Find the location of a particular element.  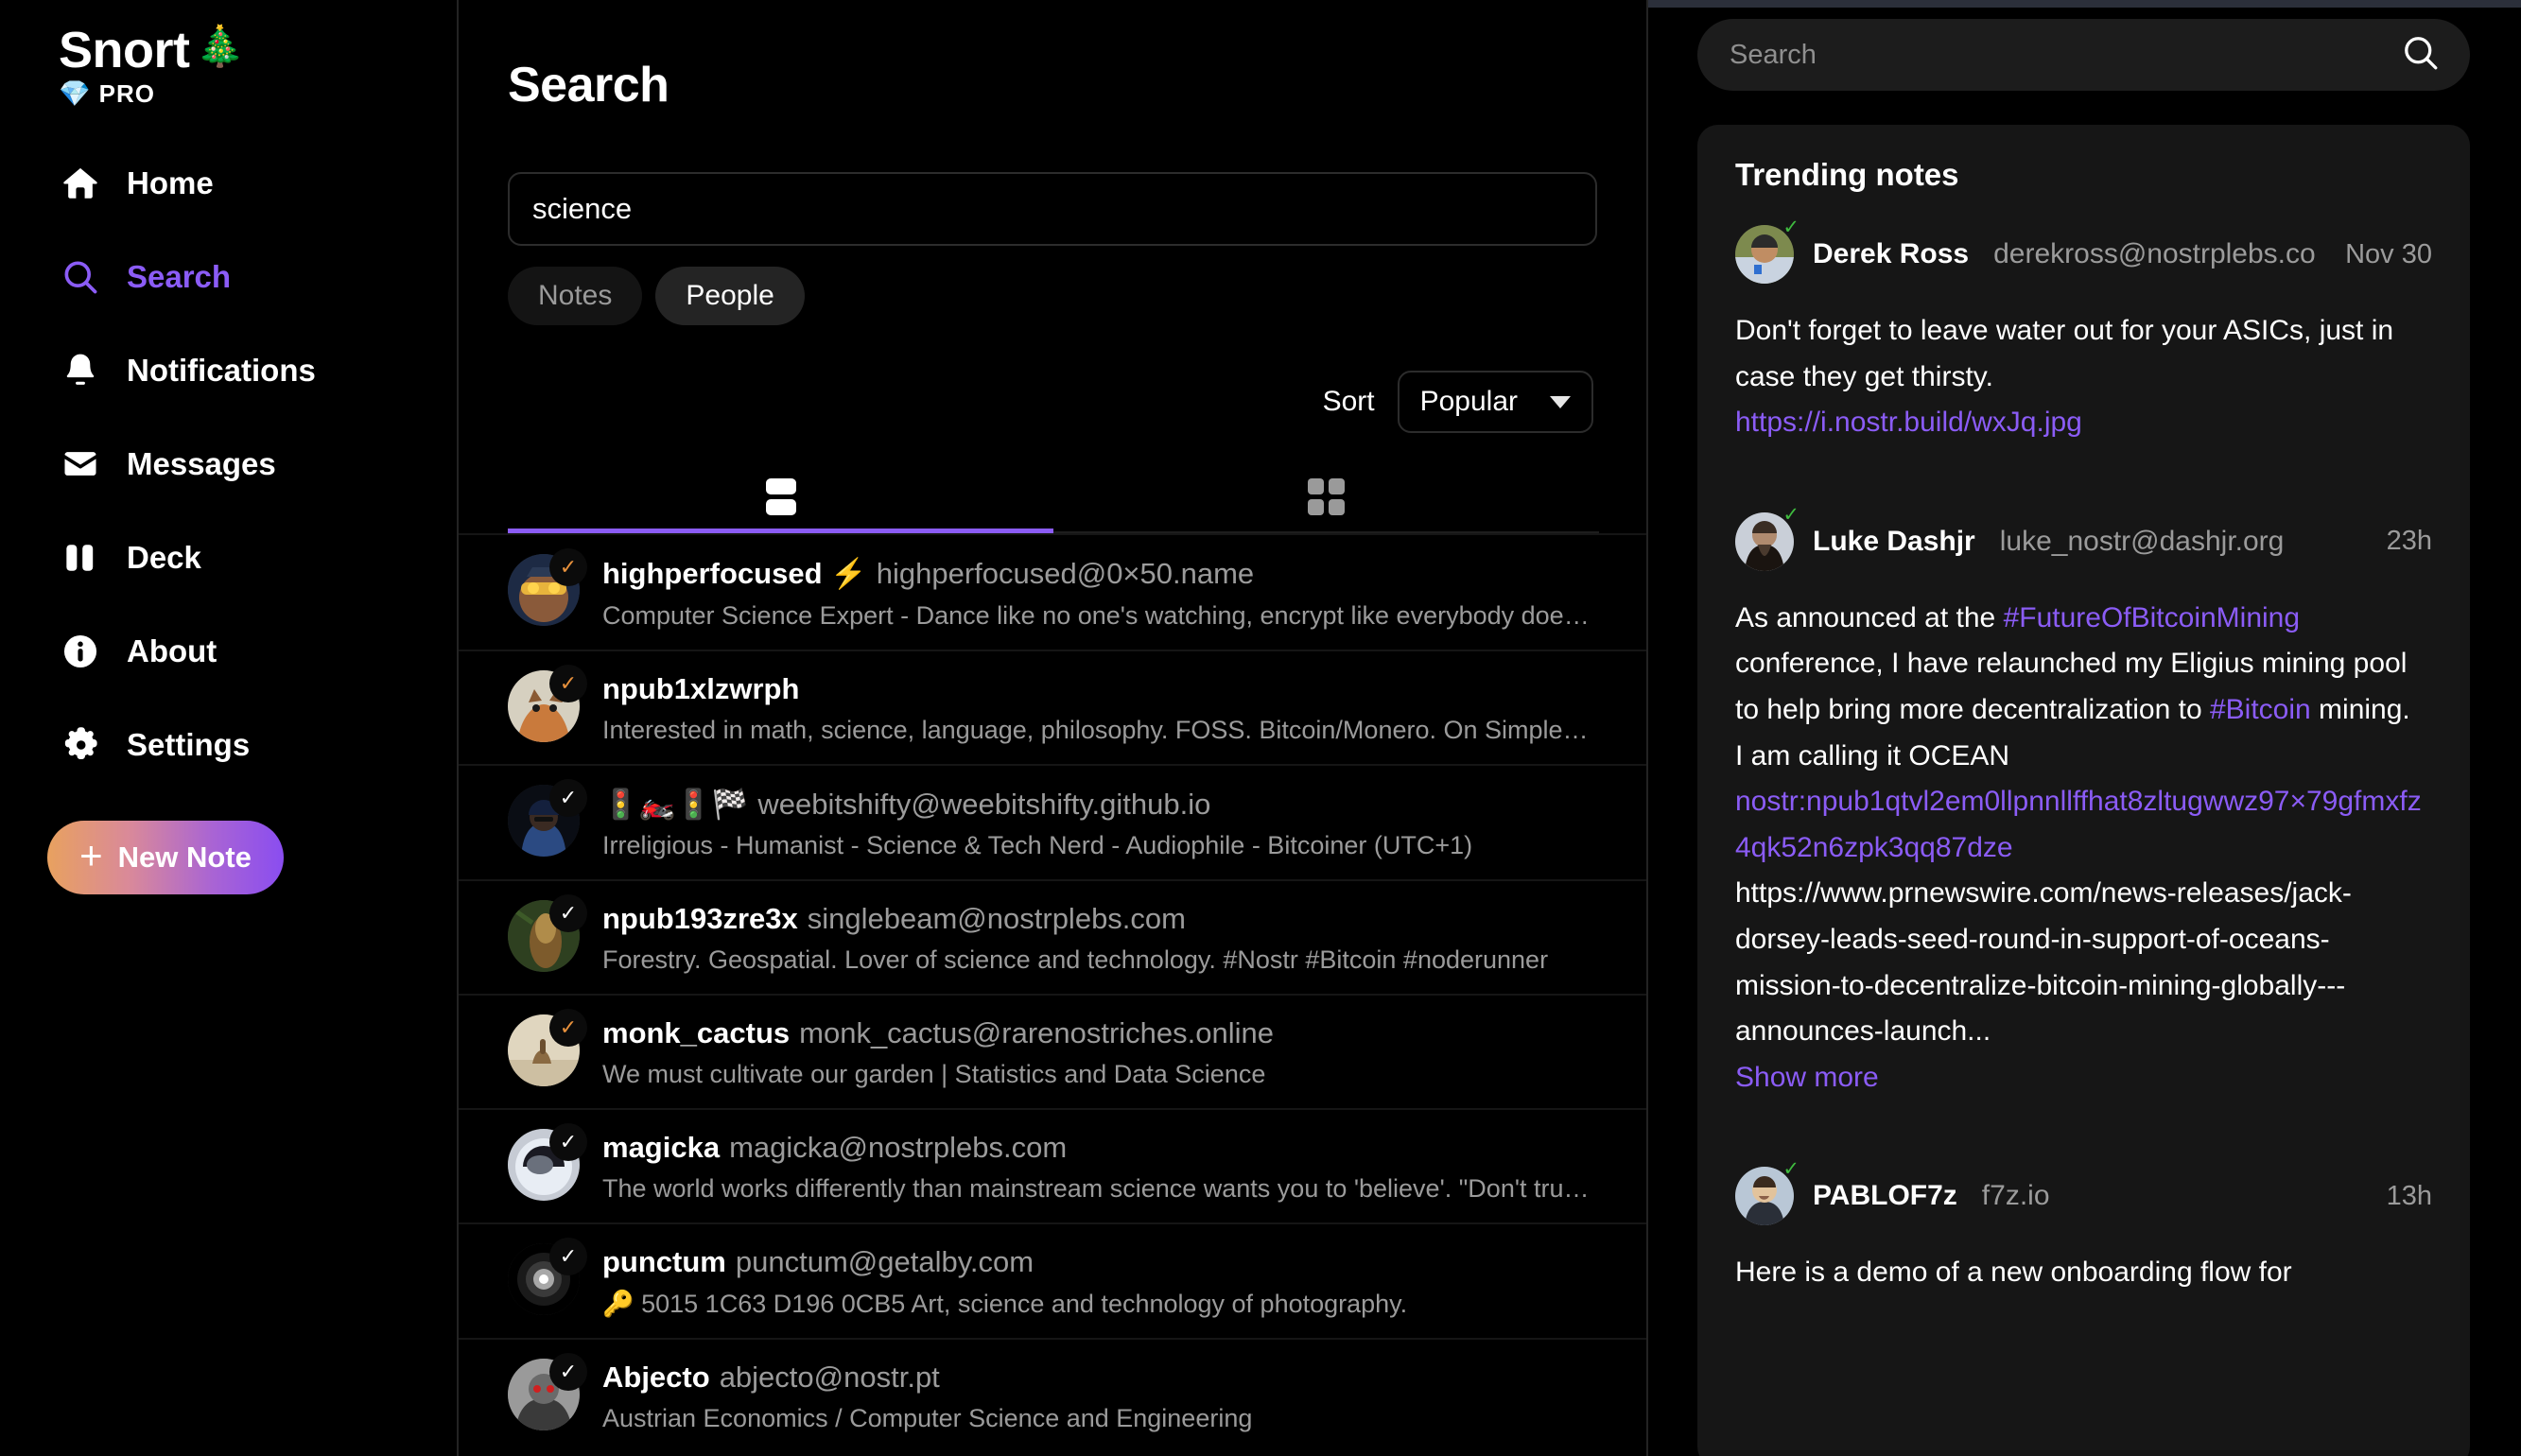

search-input-wrapper is located at coordinates (1052, 209).